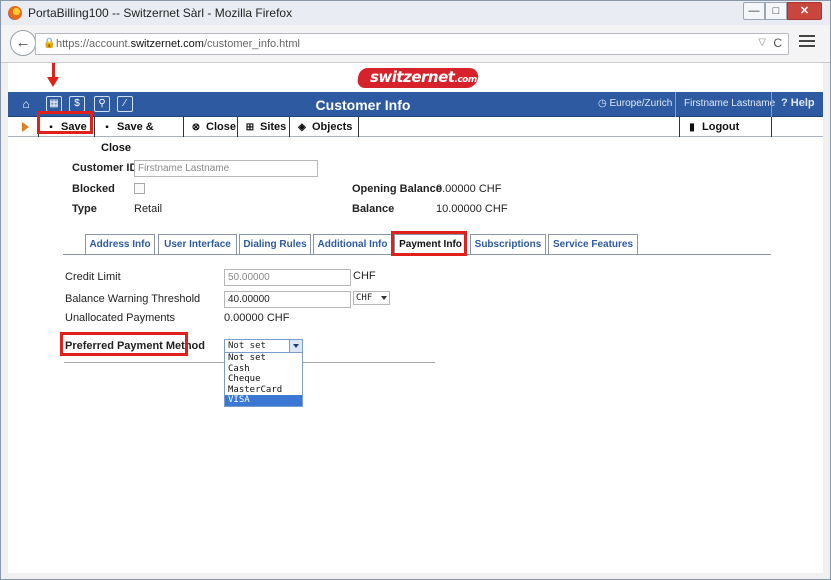 The height and width of the screenshot is (580, 831). Describe the element at coordinates (251, 44) in the screenshot. I see `url-path: /customer_info.html` at that location.